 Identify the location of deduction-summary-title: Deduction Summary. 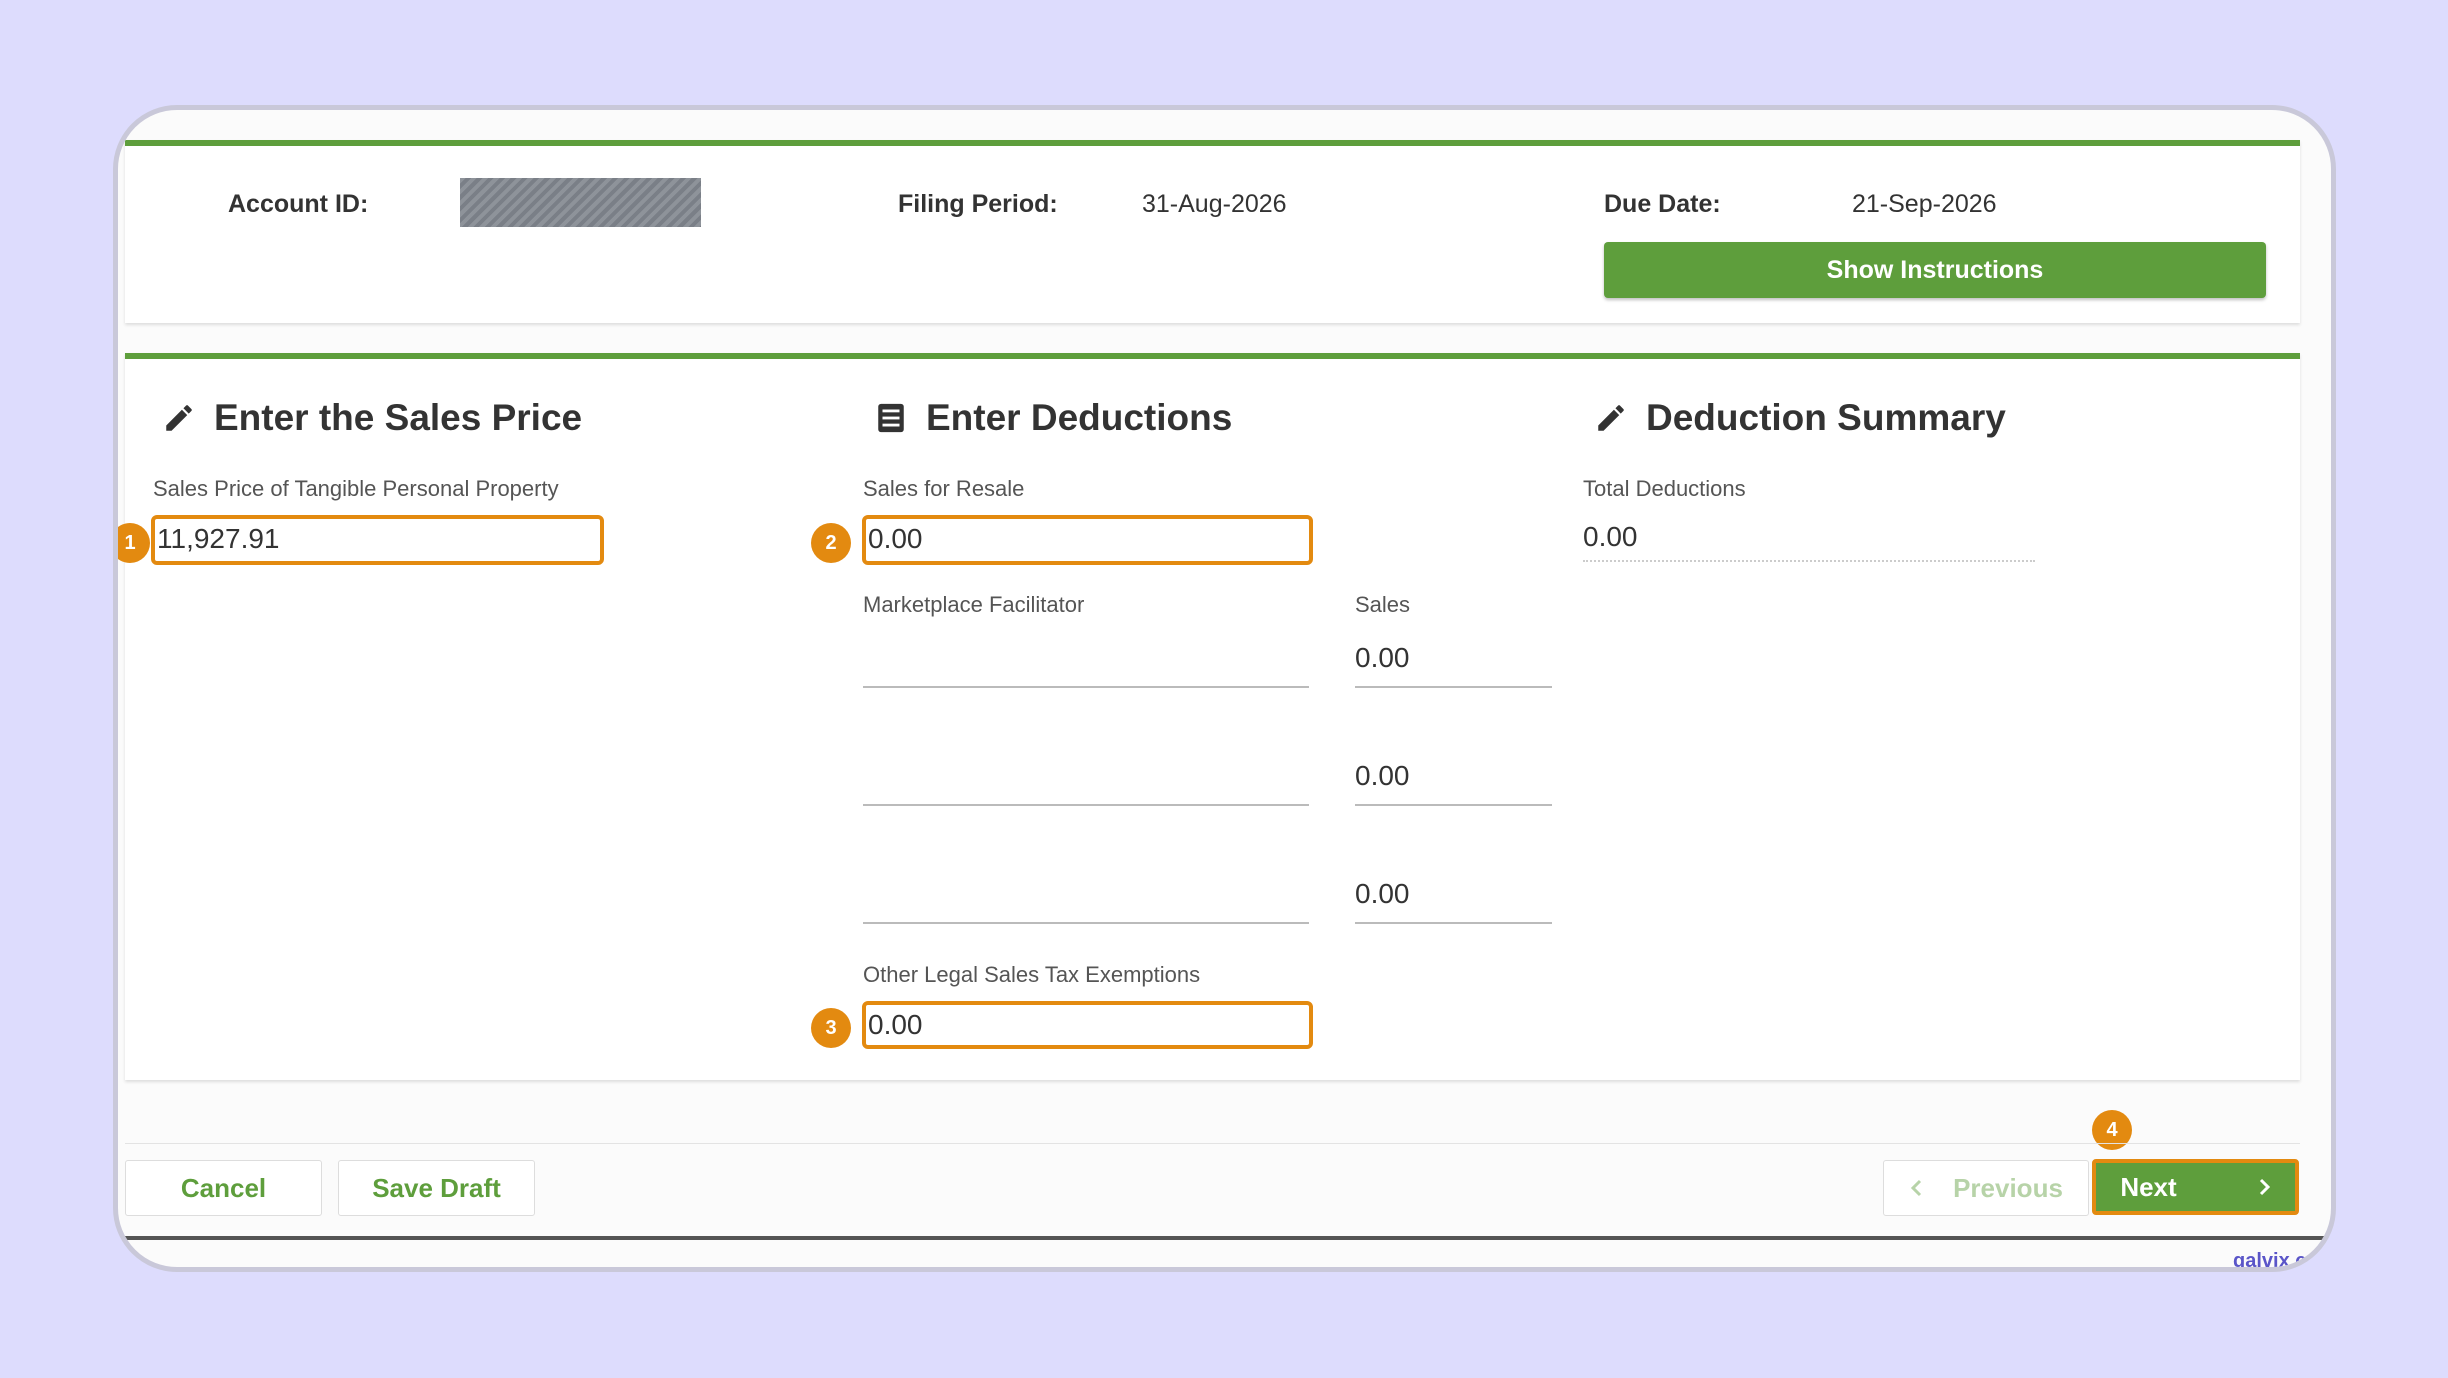
(1826, 417).